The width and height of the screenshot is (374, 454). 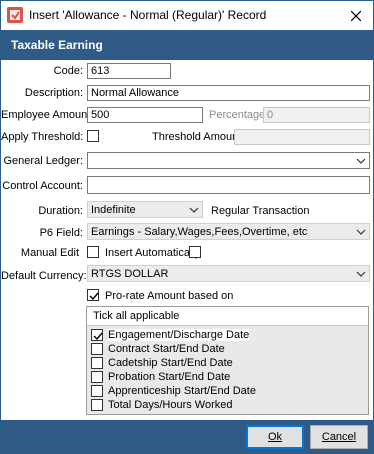 I want to click on list-item-label: Total Days/Hours Worked, so click(x=170, y=405).